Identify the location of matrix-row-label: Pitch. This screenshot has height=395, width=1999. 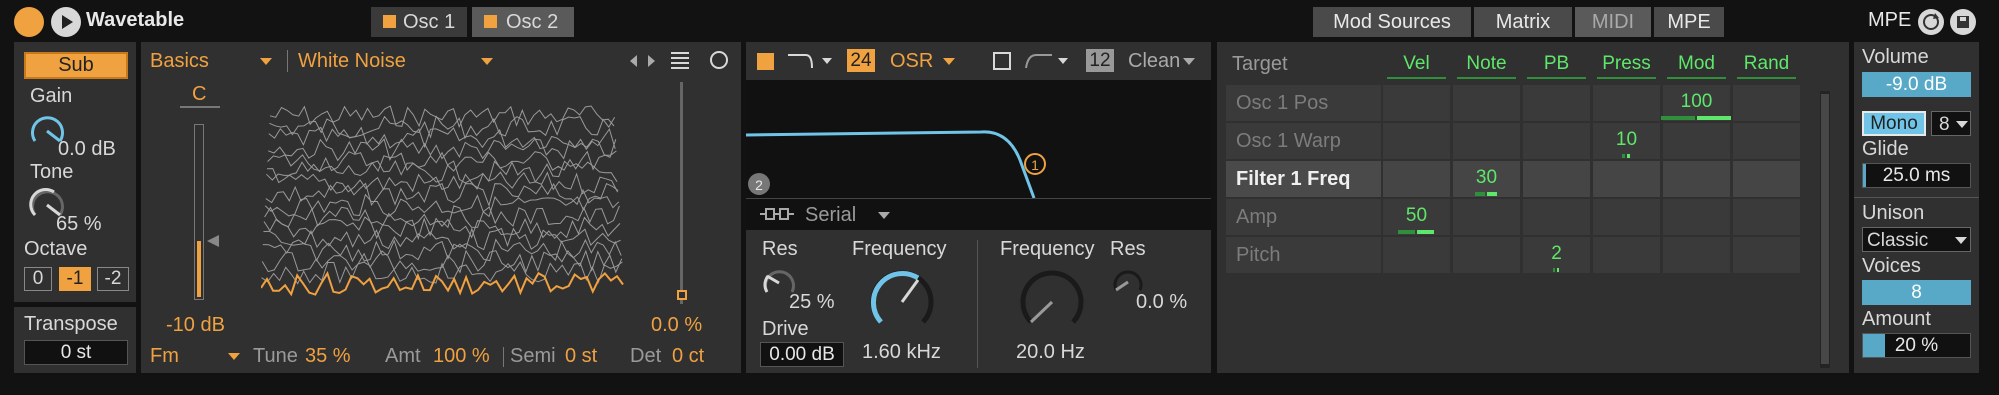
(1303, 255).